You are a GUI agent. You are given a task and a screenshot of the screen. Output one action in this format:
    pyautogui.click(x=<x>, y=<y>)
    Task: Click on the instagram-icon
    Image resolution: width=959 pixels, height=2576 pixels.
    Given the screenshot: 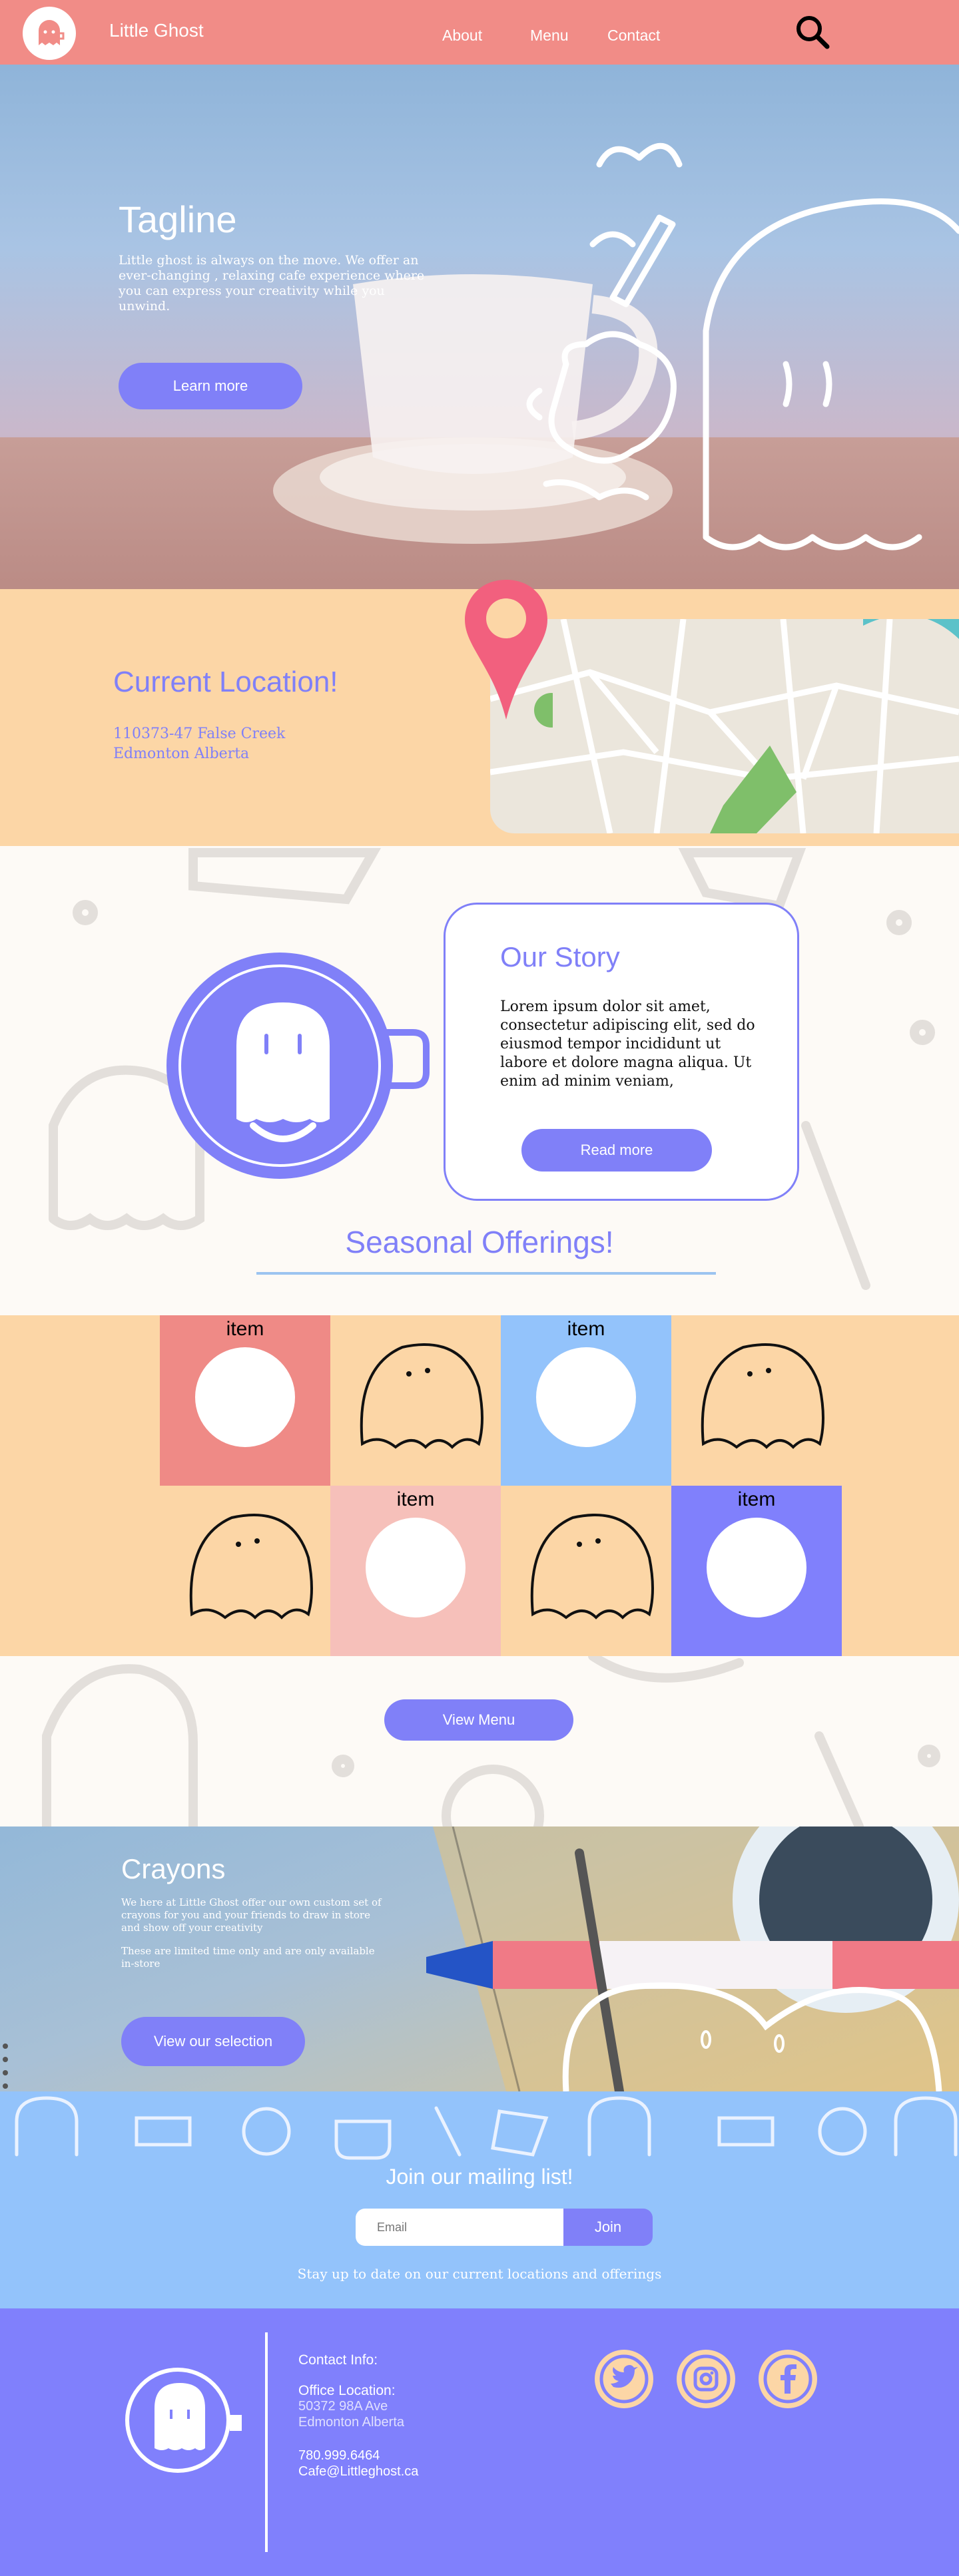 What is the action you would take?
    pyautogui.click(x=706, y=2379)
    